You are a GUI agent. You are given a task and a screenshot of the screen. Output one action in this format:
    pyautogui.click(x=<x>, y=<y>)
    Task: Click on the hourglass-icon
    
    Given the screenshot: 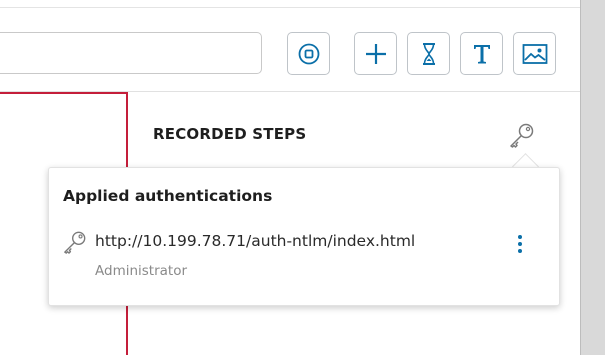 What is the action you would take?
    pyautogui.click(x=428, y=53)
    